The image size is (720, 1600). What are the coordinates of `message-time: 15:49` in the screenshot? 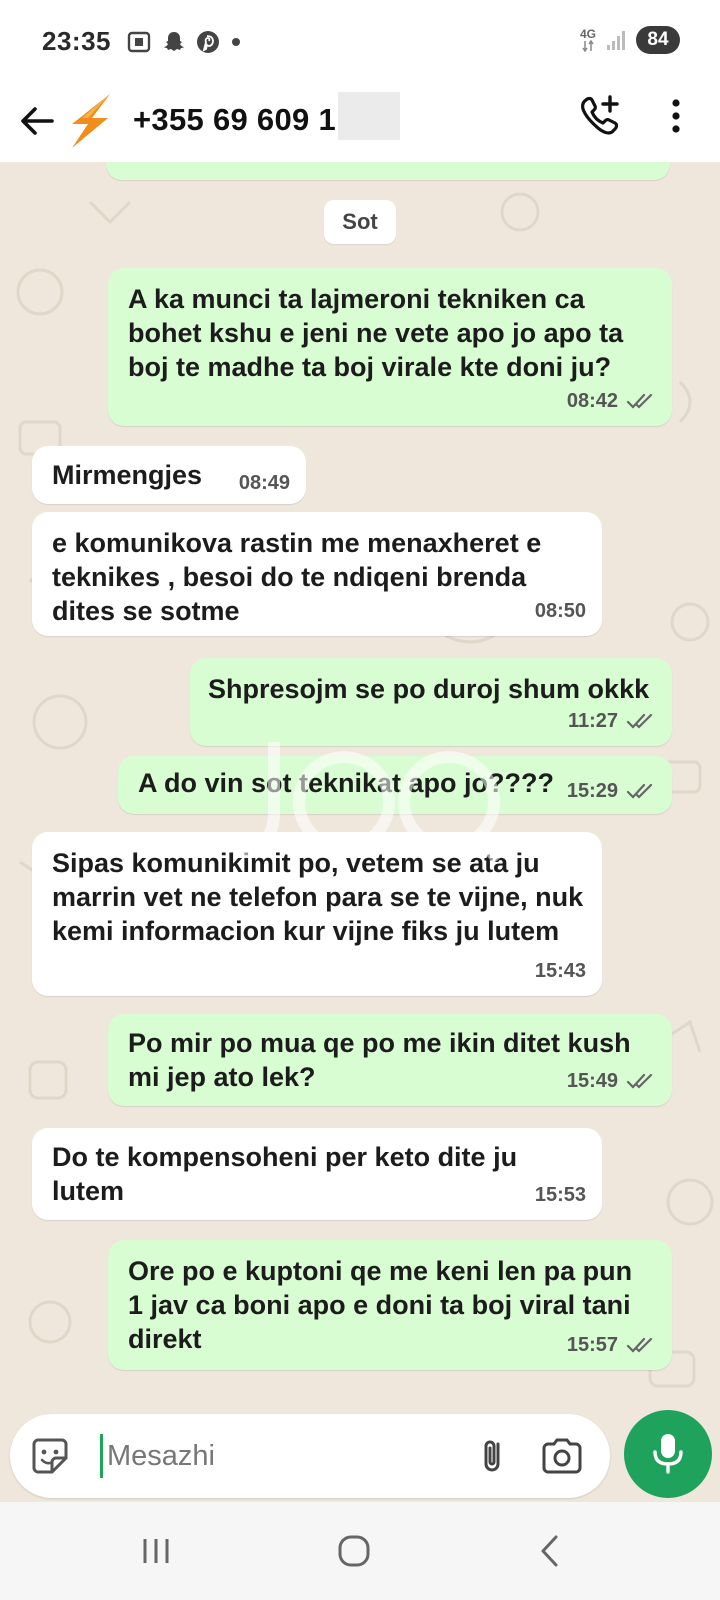 It's located at (592, 1081).